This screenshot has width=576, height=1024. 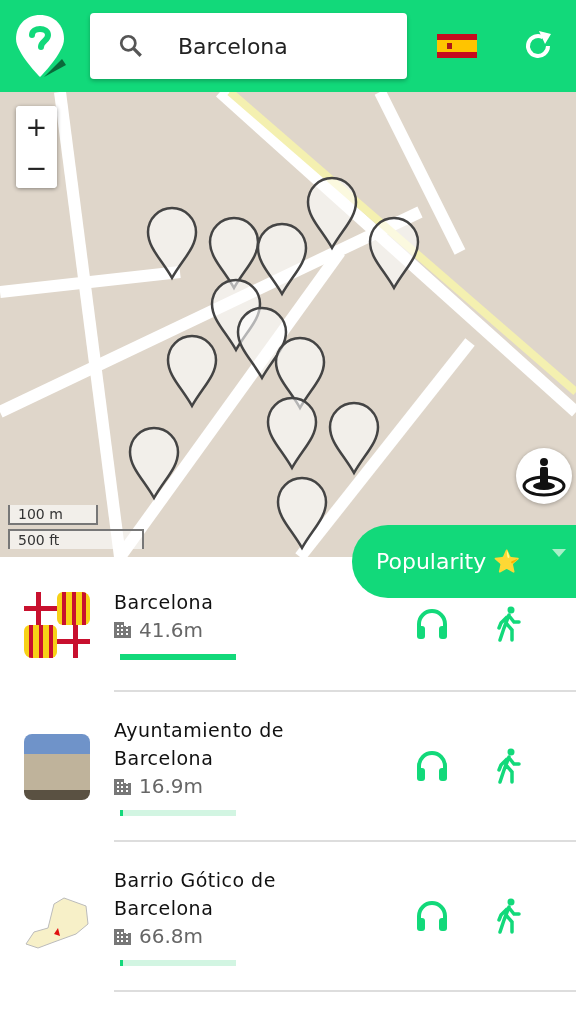 What do you see at coordinates (244, 744) in the screenshot?
I see `place-title: Ayuntamiento de Barcelona` at bounding box center [244, 744].